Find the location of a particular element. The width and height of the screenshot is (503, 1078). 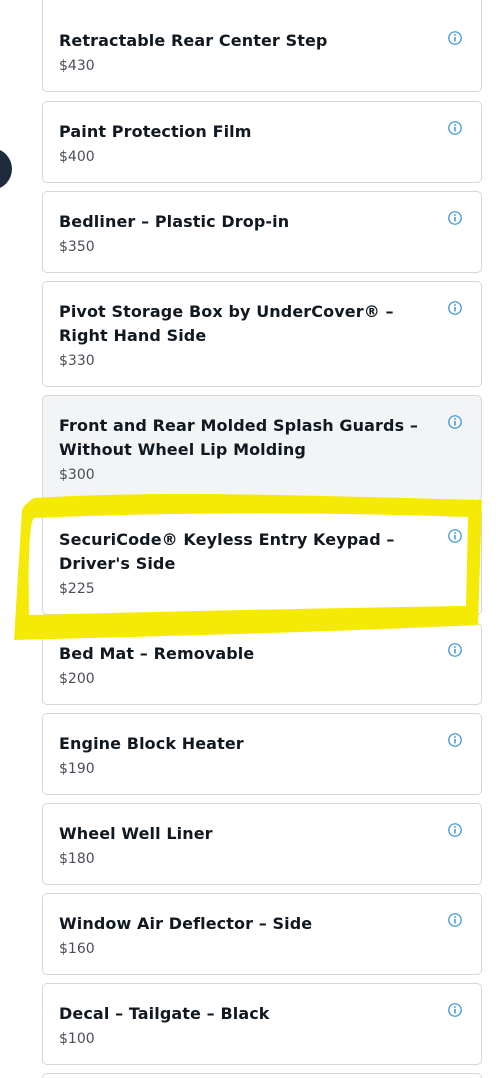

accessory-card-bedliner: Bedliner – Plastic Drop-in $350 is located at coordinates (262, 232).